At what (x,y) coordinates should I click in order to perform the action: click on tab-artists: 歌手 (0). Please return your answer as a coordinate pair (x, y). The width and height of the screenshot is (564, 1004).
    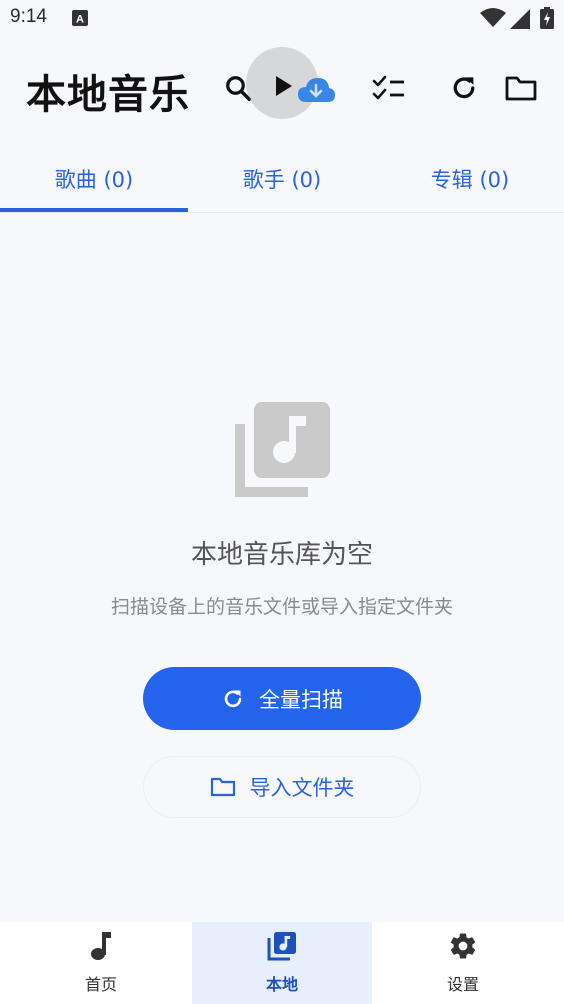
    Looking at the image, I should click on (282, 179).